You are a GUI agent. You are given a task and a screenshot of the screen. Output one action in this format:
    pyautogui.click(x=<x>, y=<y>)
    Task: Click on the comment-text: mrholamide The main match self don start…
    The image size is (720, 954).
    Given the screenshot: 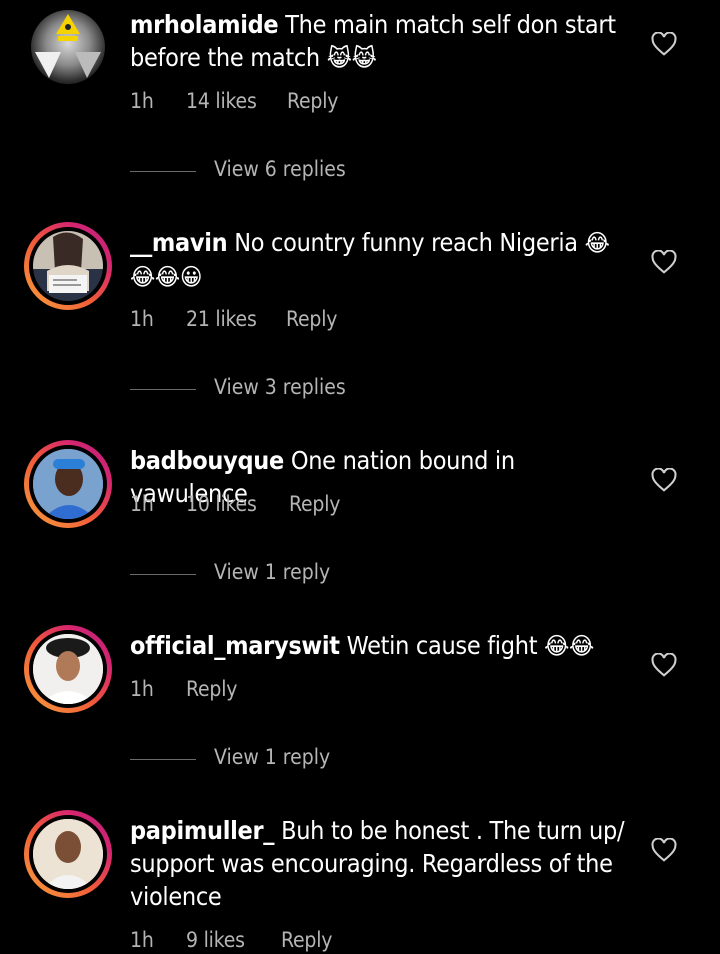 What is the action you would take?
    pyautogui.click(x=380, y=41)
    